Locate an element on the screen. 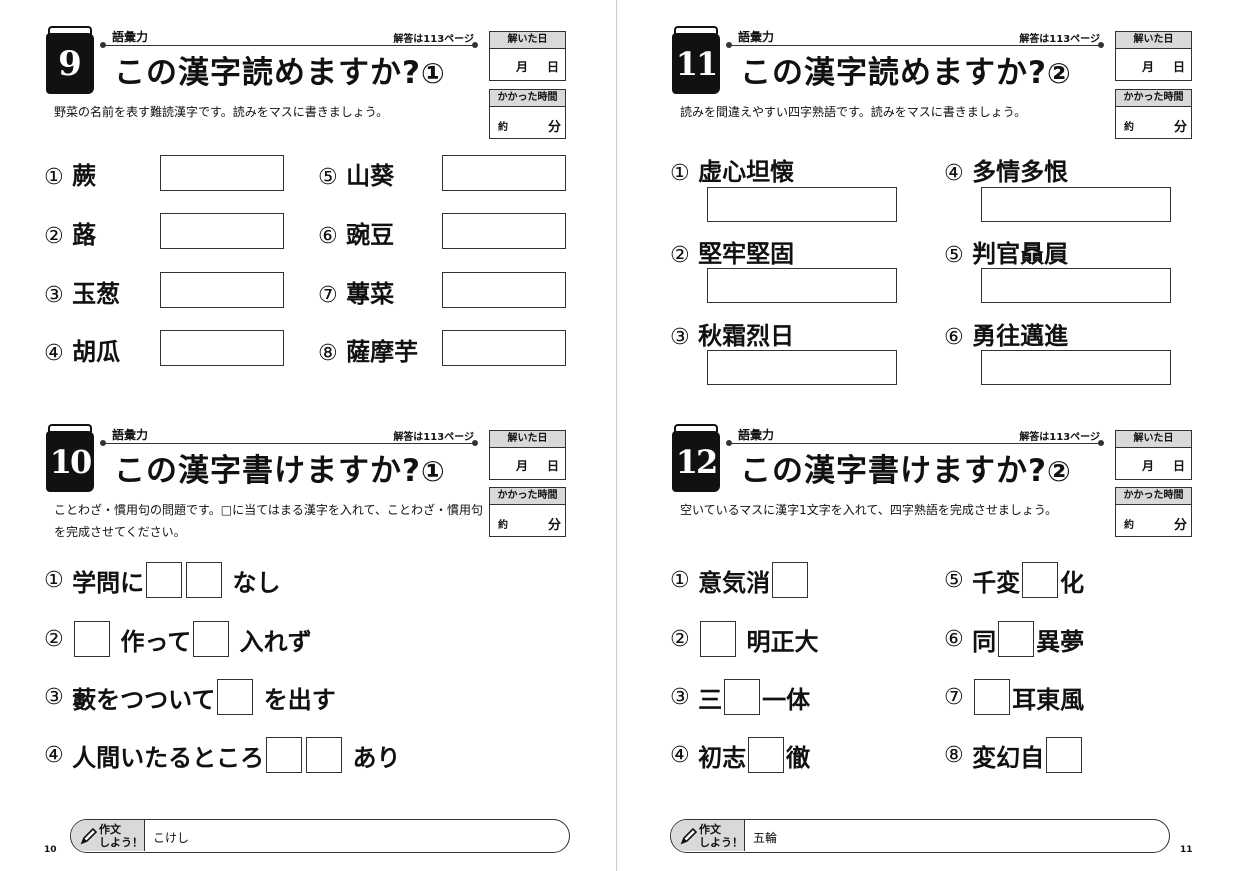 Image resolution: width=1235 pixels, height=871 pixels. question-4: ④ 初志徹 is located at coordinates (740, 755).